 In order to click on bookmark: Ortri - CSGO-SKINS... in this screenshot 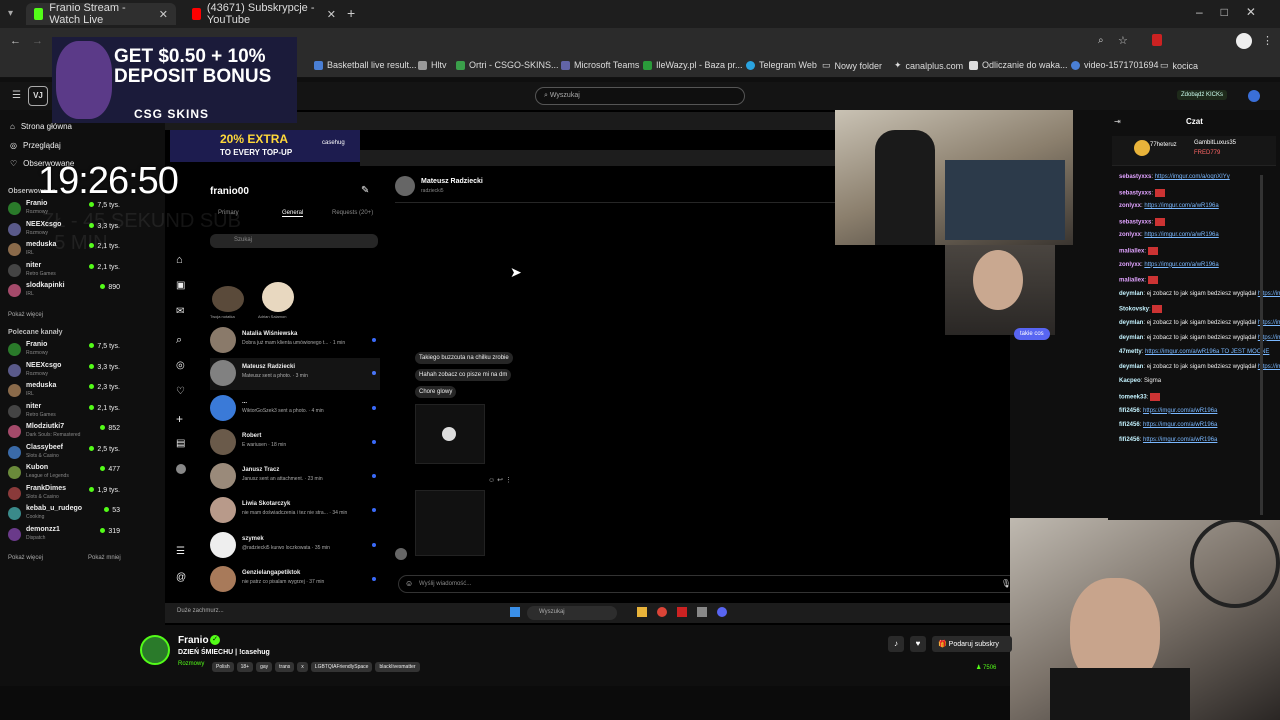, I will do `click(507, 65)`.